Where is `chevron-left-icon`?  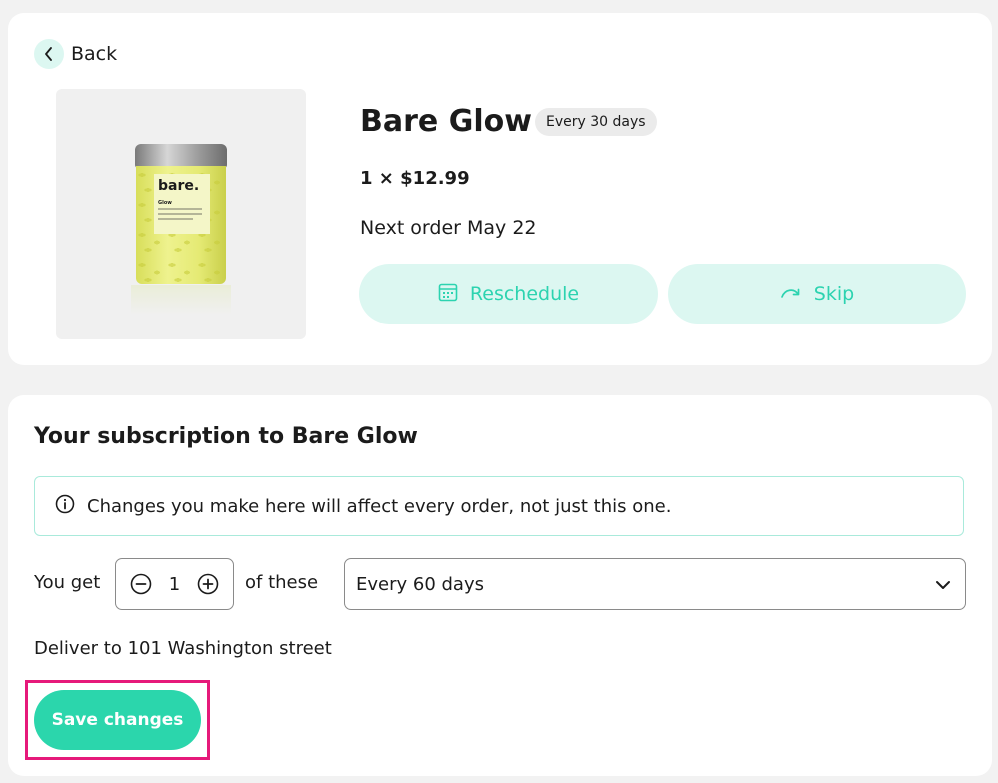
chevron-left-icon is located at coordinates (49, 54).